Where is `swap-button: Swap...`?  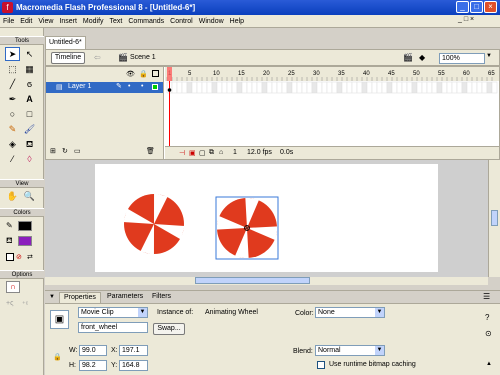 swap-button: Swap... is located at coordinates (169, 329).